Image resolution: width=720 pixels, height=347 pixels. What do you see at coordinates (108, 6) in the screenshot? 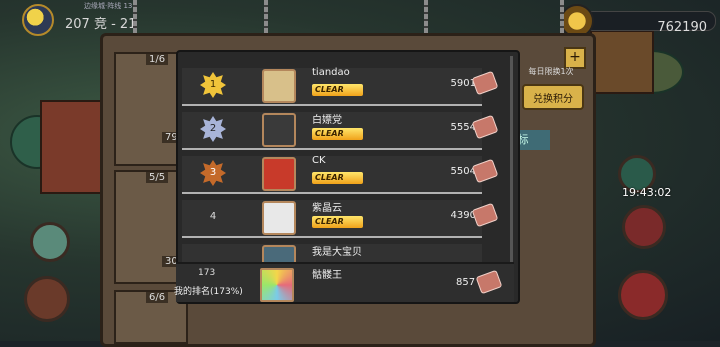
I see `location-text: 边缘城·阵线 13` at bounding box center [108, 6].